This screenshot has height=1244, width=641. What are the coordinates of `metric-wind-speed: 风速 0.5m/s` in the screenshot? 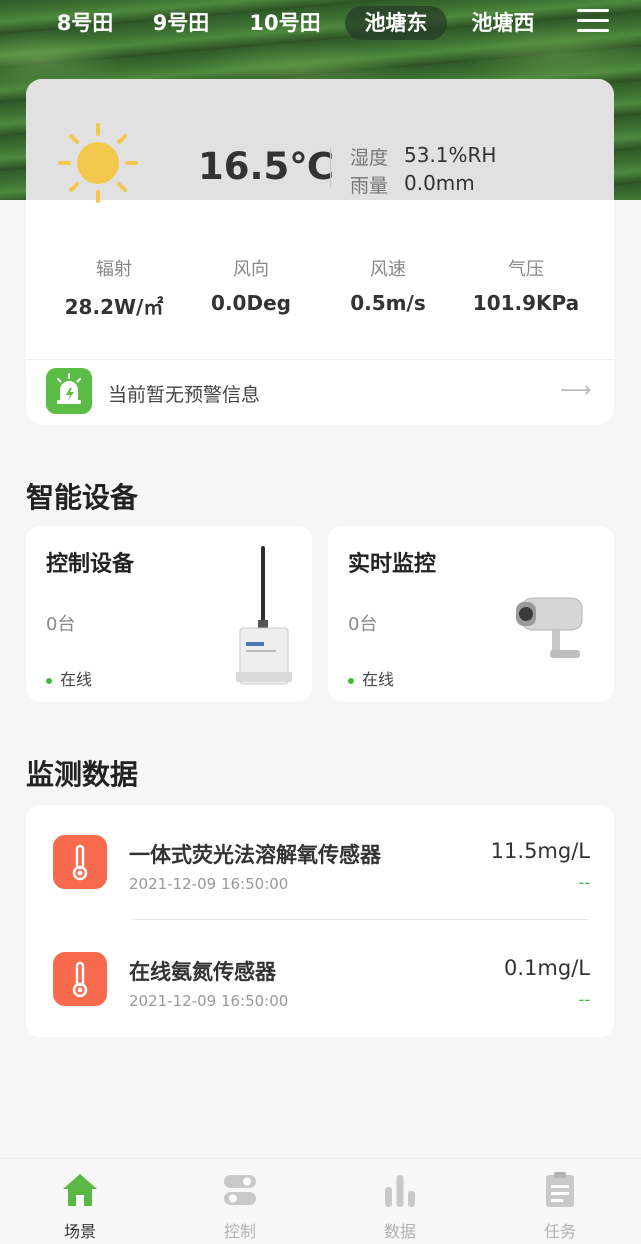 It's located at (388, 285).